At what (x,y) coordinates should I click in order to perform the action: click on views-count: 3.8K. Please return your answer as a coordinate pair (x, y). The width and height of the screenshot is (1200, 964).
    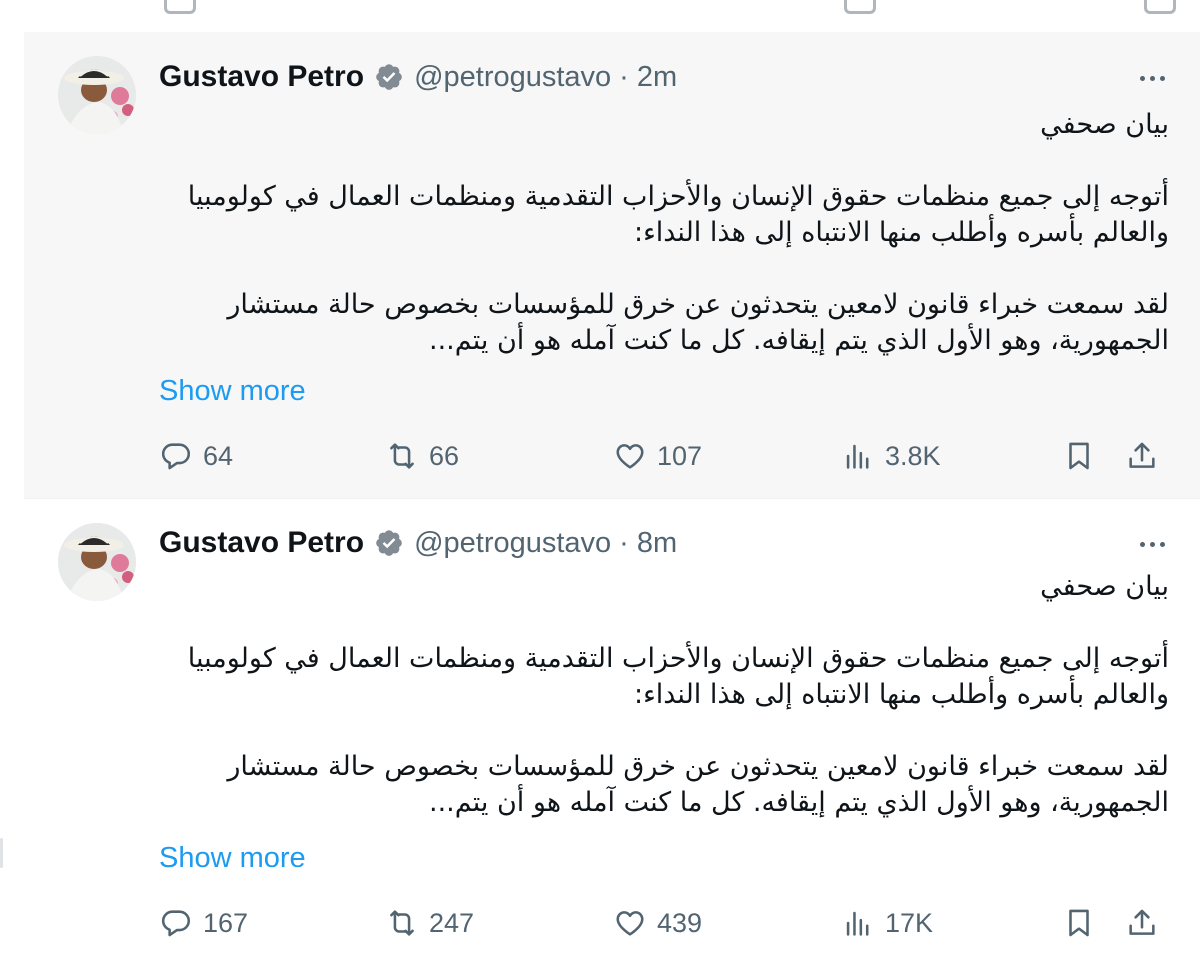
    Looking at the image, I should click on (913, 455).